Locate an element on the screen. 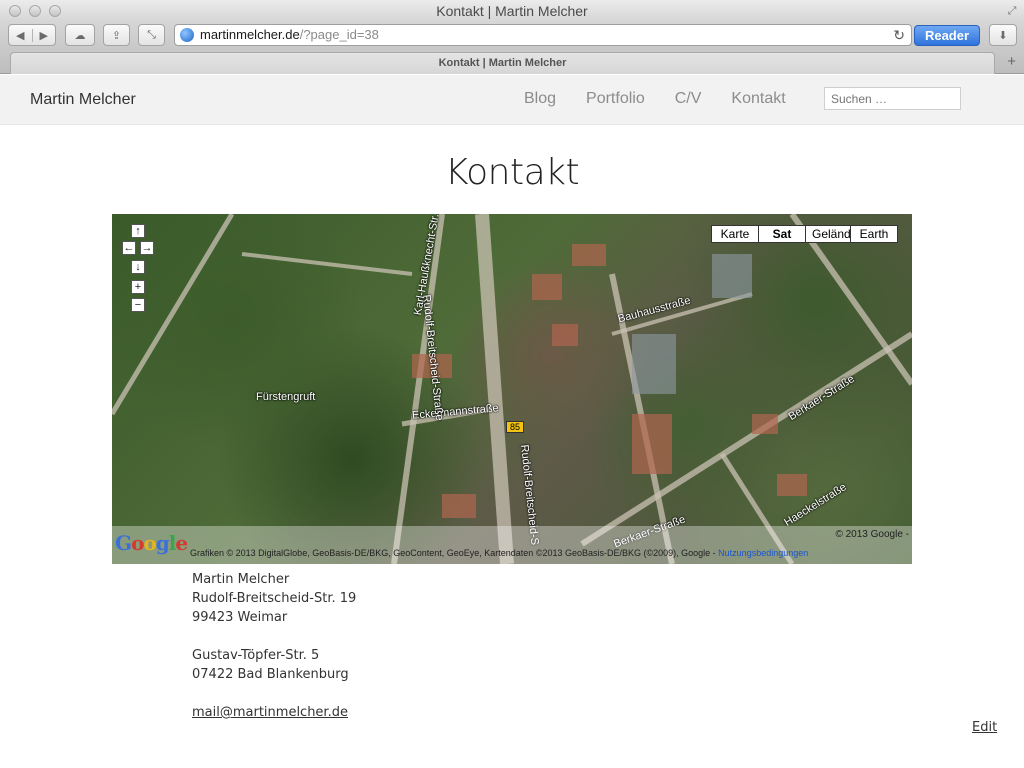 Image resolution: width=1024 pixels, height=768 pixels. contact-street-1: Rudolf-Breitscheid-Str. 19 is located at coordinates (274, 598).